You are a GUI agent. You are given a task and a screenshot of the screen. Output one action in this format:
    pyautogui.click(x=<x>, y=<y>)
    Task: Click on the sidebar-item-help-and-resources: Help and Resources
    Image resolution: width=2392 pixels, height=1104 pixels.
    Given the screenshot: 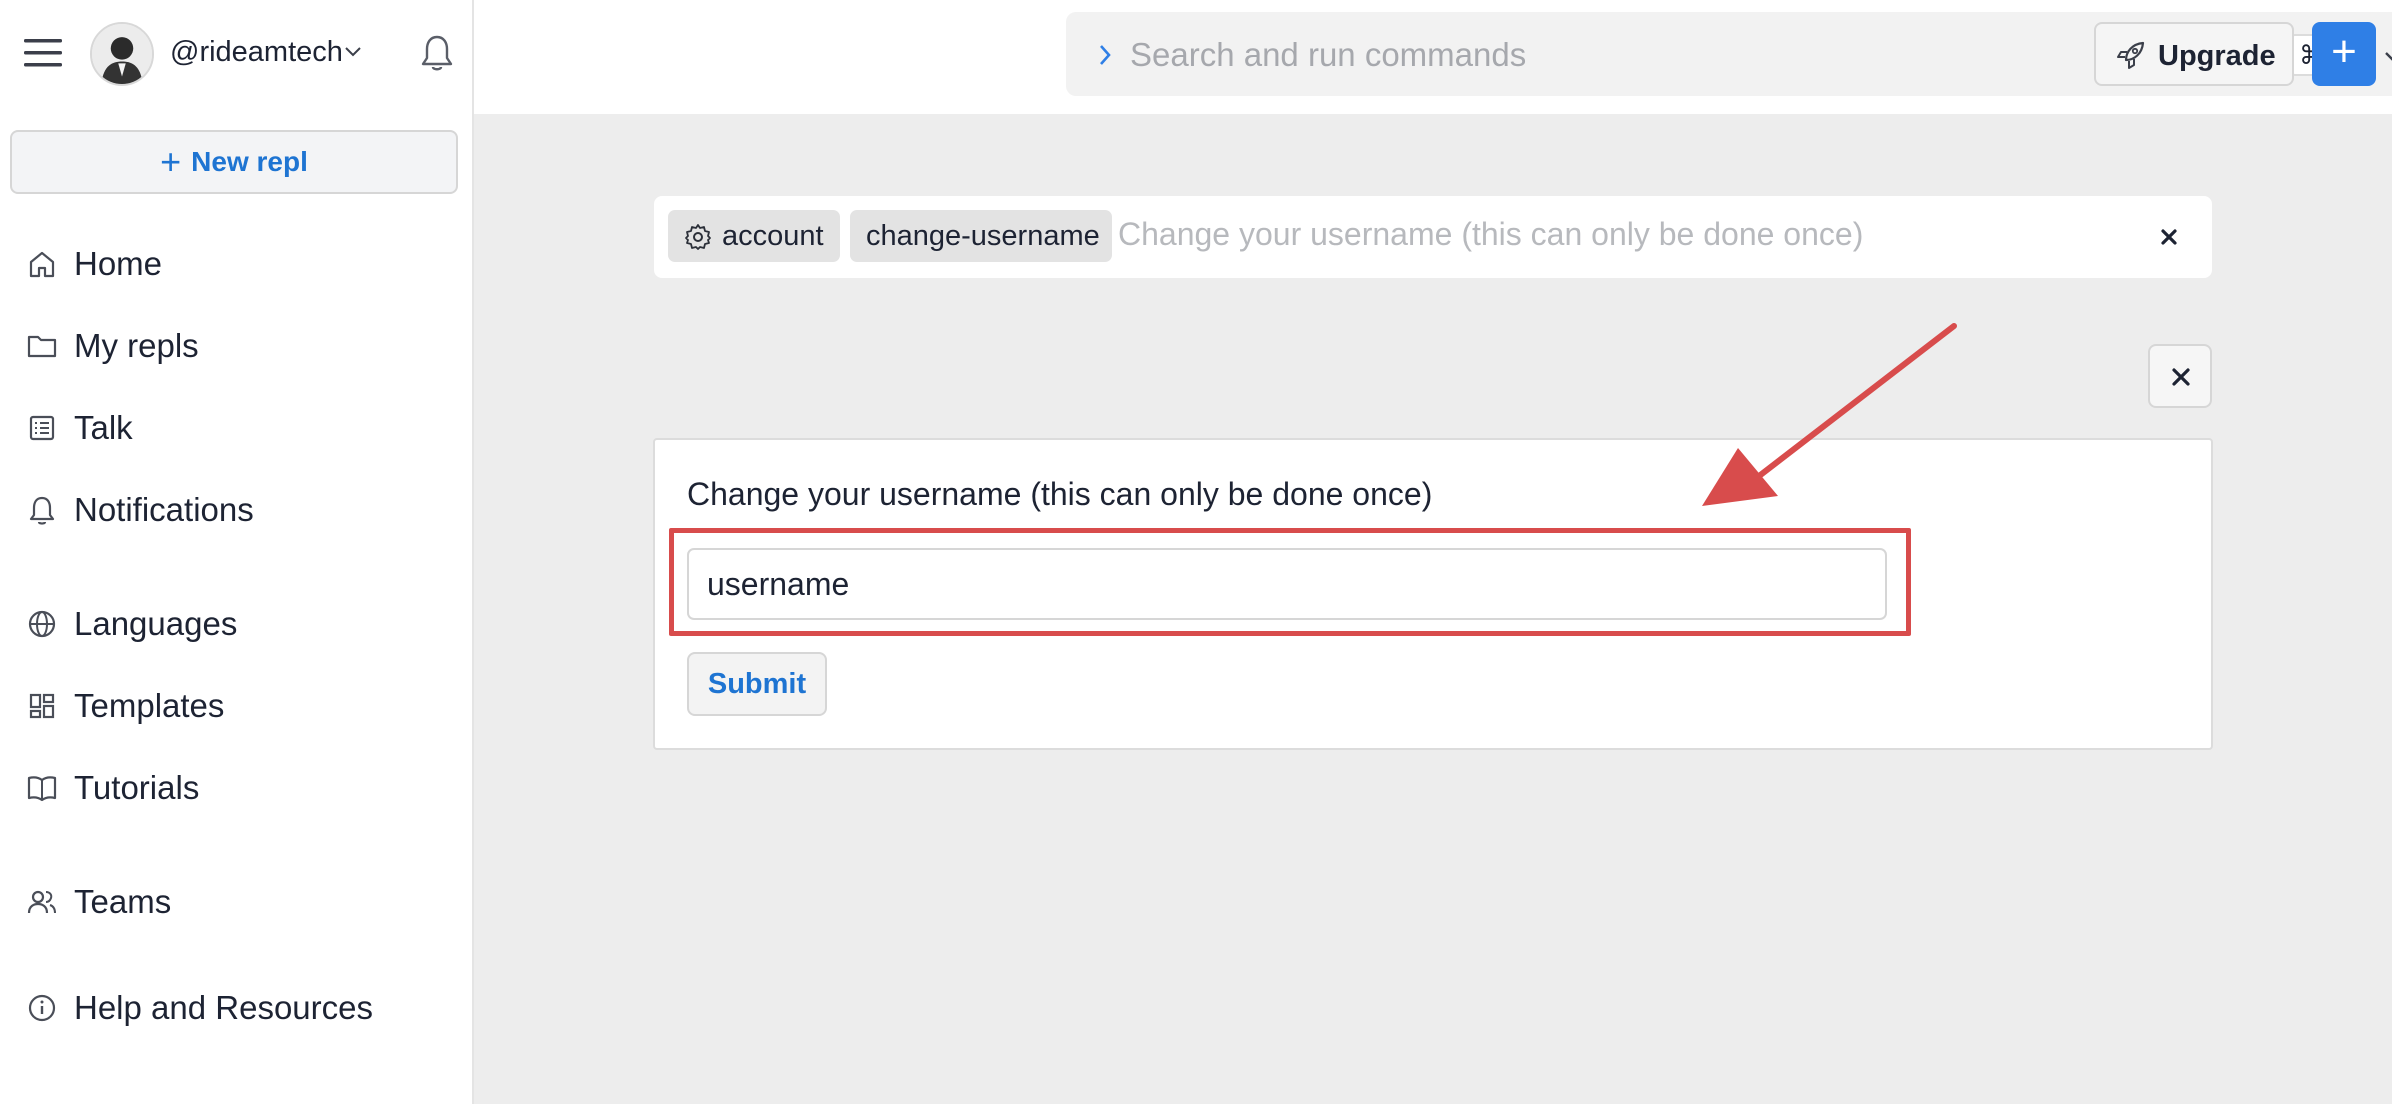 What is the action you would take?
    pyautogui.click(x=236, y=1008)
    